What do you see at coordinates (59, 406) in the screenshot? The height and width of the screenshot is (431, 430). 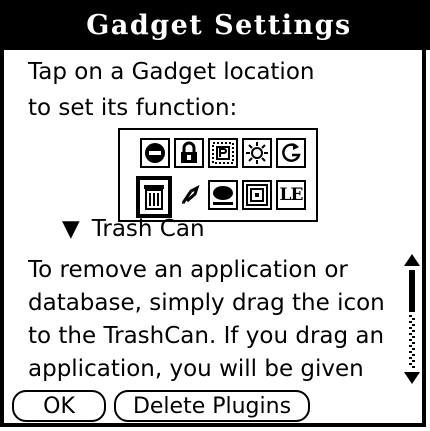 I see `ok-button: OK` at bounding box center [59, 406].